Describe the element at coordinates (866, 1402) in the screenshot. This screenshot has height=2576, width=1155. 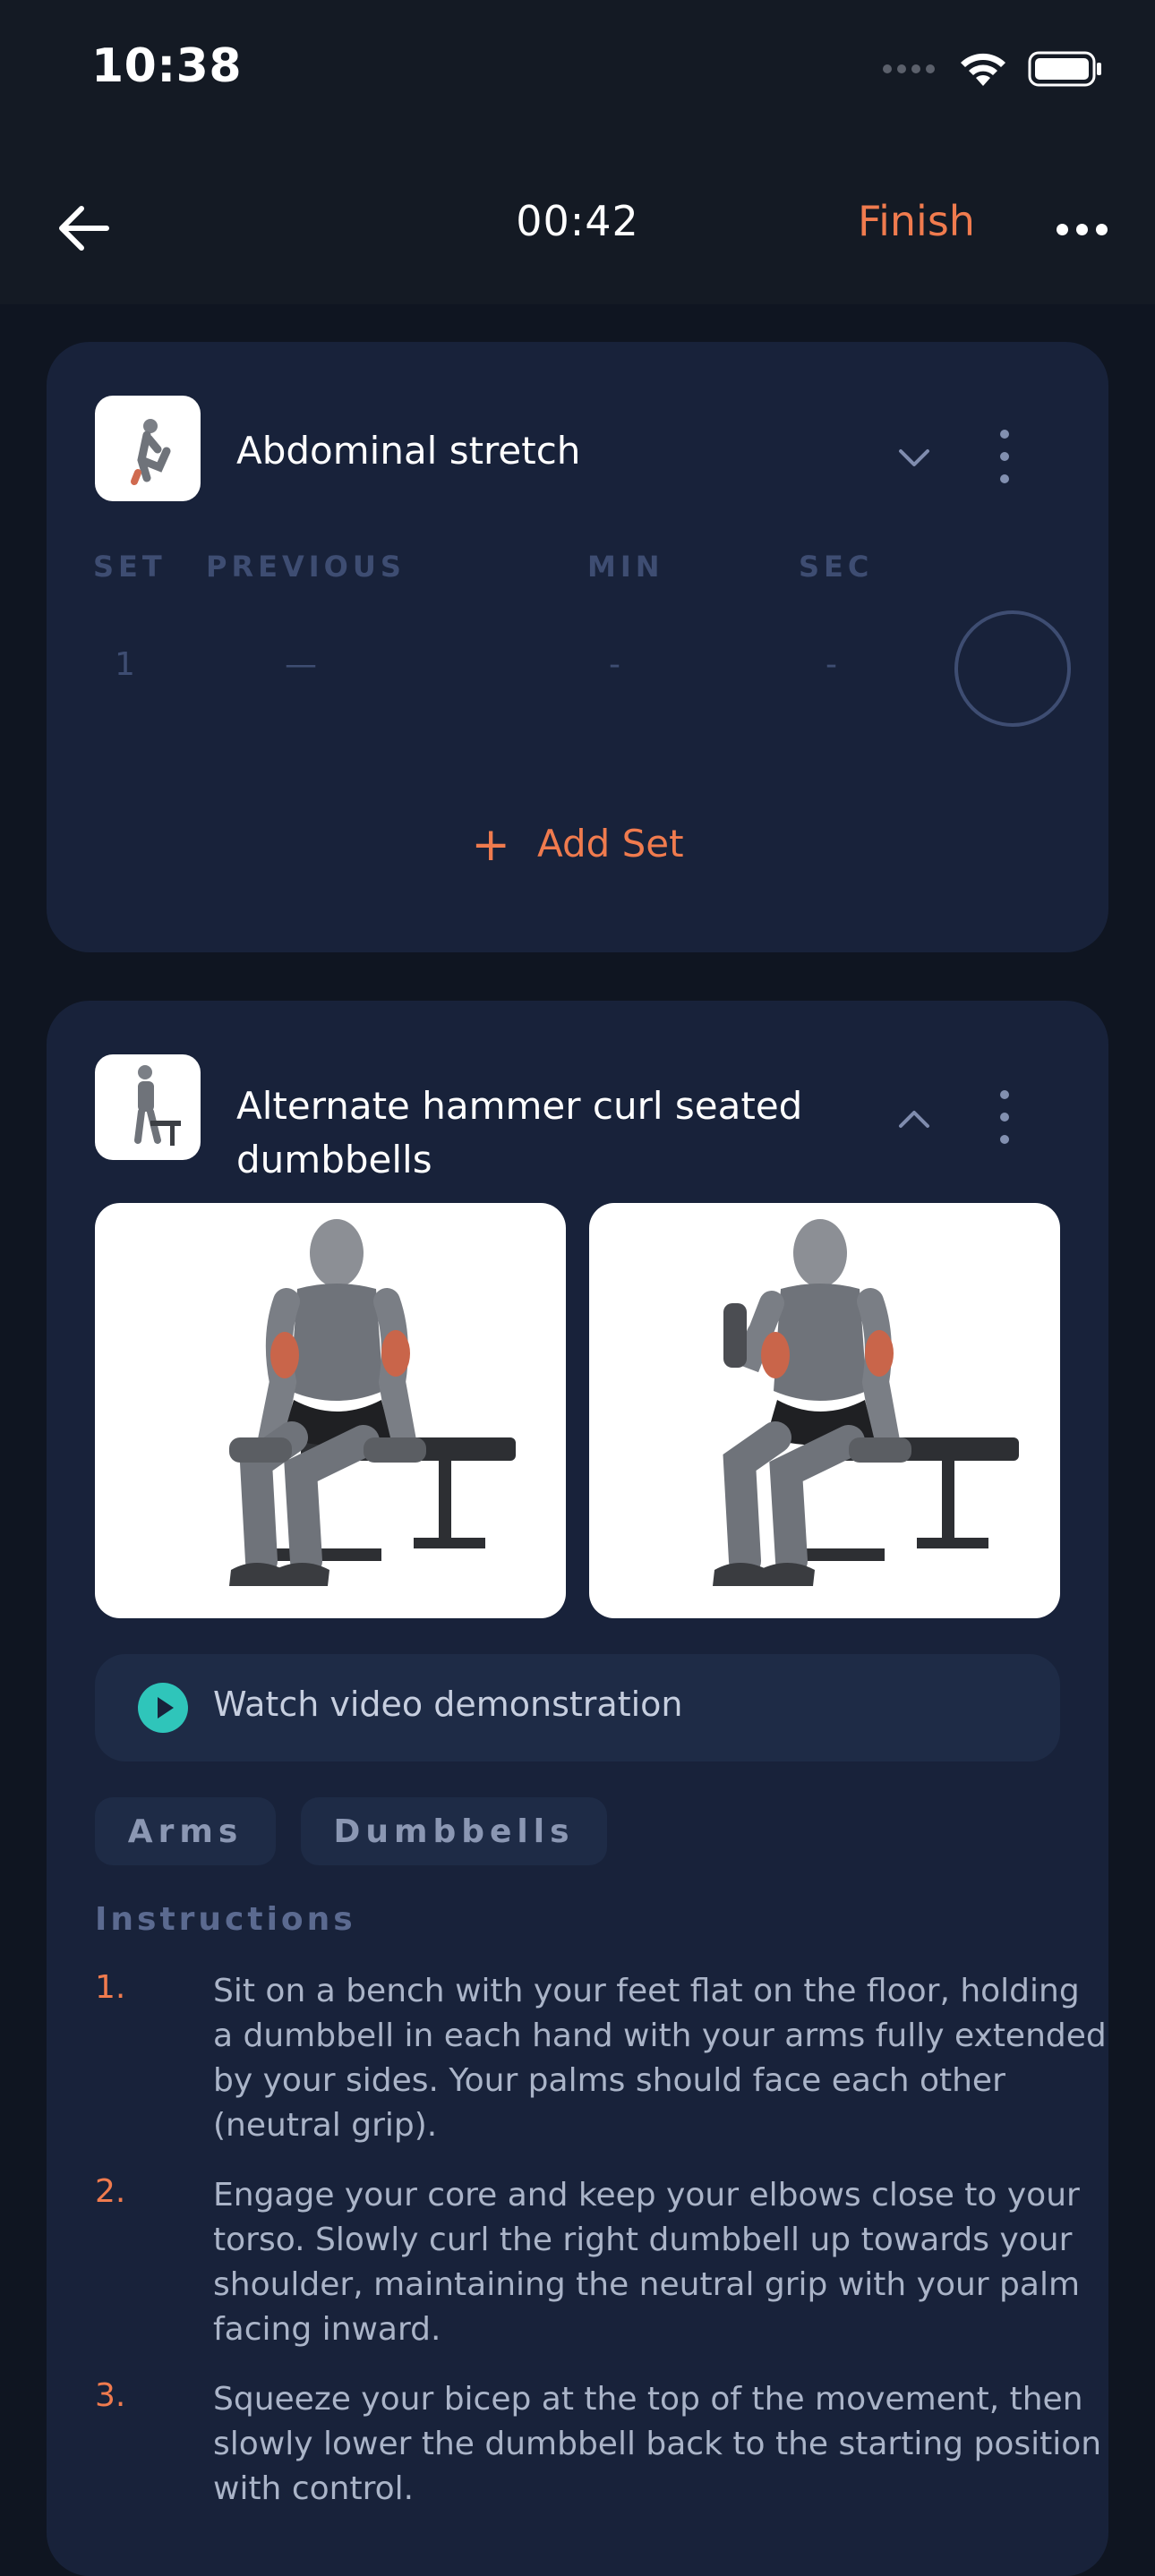
I see `anatomy-figure-curl` at that location.